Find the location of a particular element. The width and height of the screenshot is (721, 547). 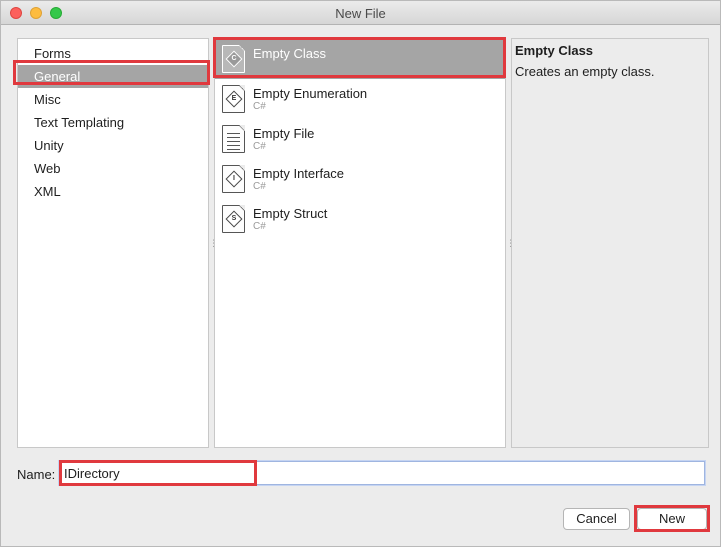

cancel-button: Cancel is located at coordinates (596, 519).